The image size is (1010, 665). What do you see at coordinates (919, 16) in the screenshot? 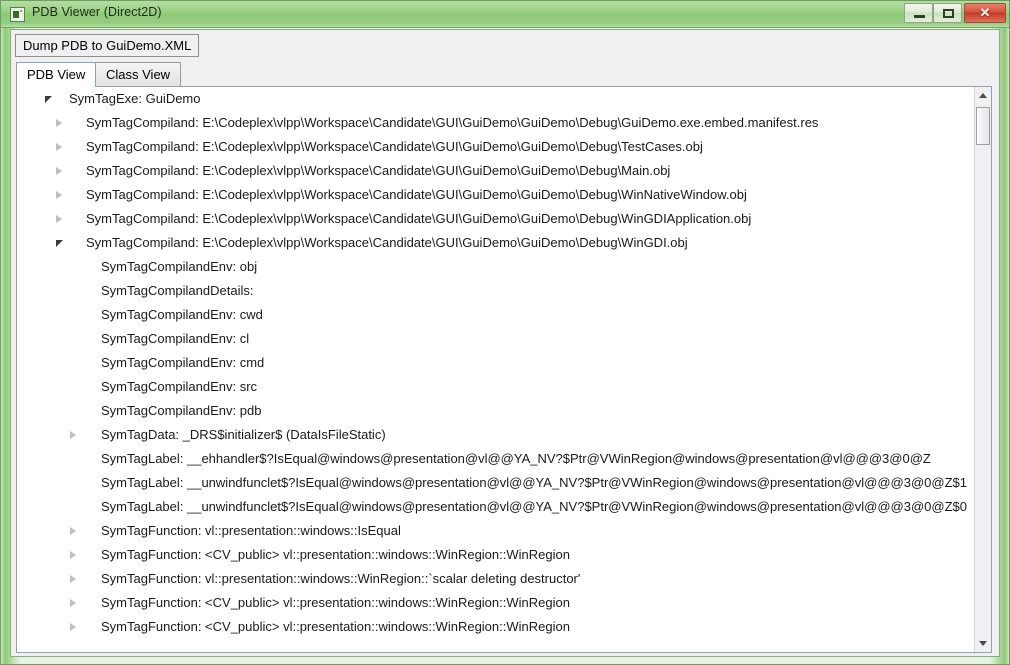
I see `minimize-icon` at bounding box center [919, 16].